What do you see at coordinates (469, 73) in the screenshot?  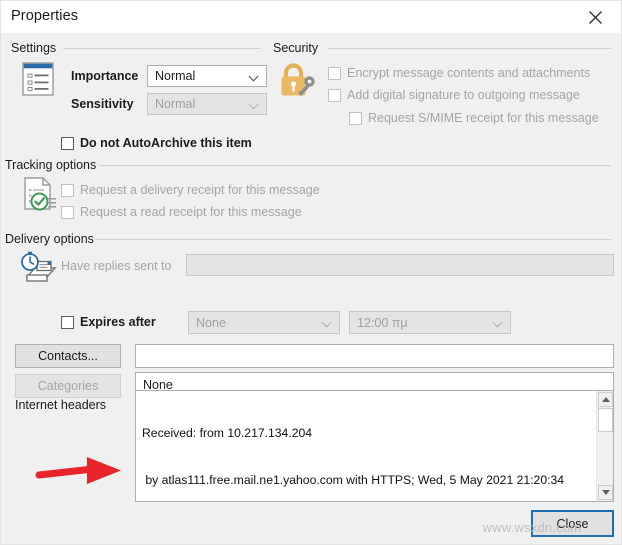 I see `encrypt-message-label: Encrypt message contents and attachments` at bounding box center [469, 73].